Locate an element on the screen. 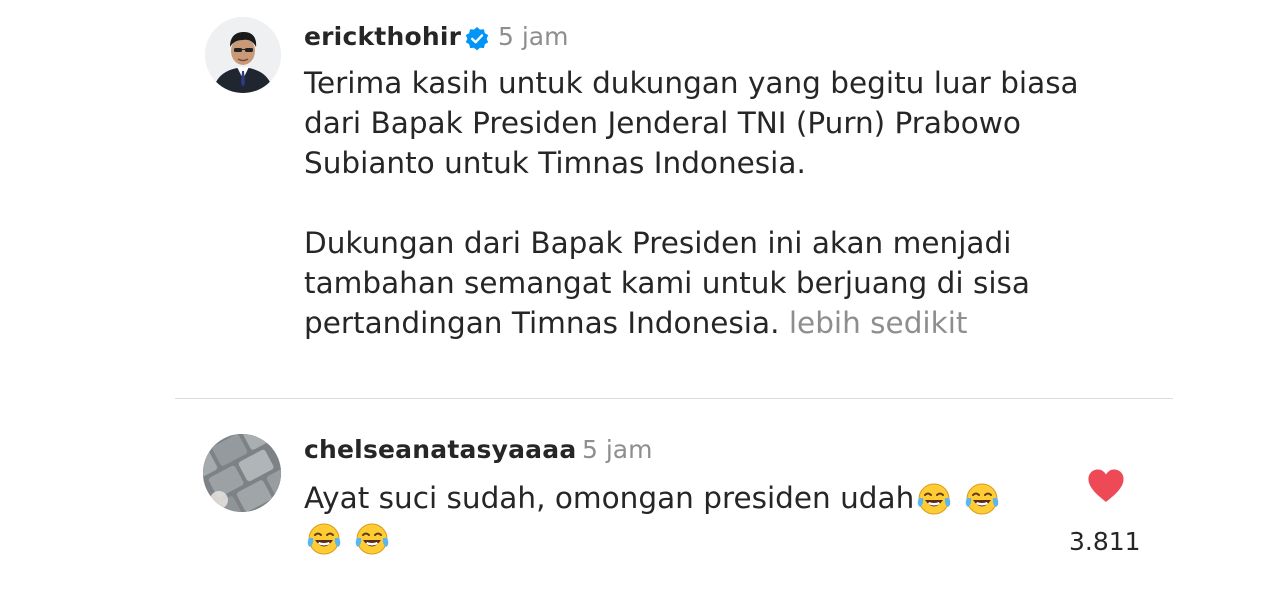  reply-username: chelseanatasyaaaa is located at coordinates (440, 449).